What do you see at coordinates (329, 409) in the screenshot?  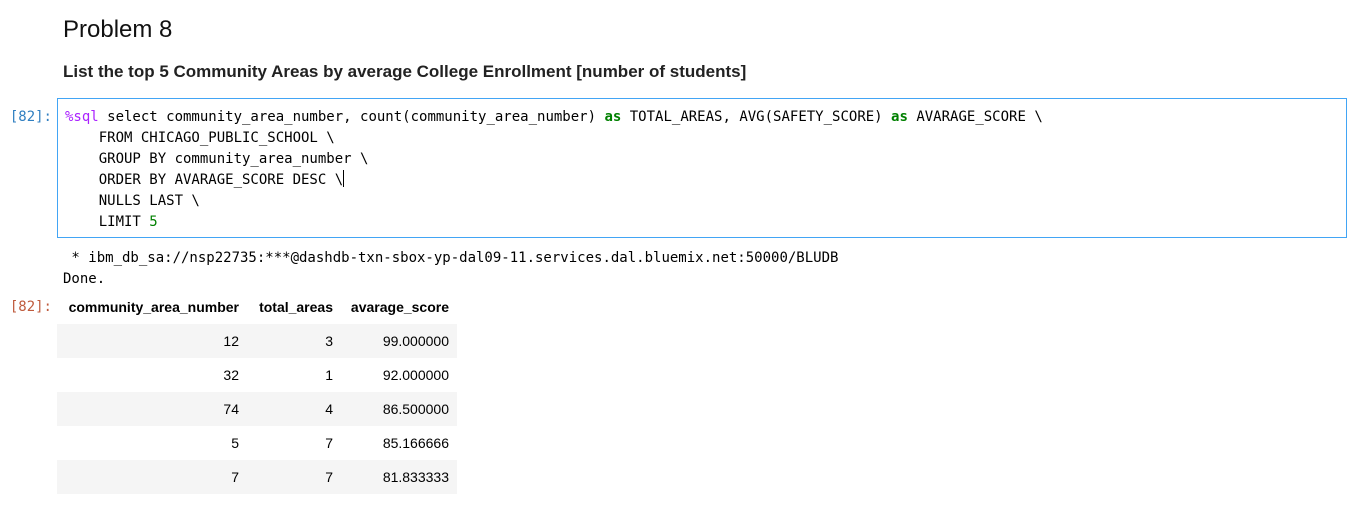 I see `cell-total-areas: 4` at bounding box center [329, 409].